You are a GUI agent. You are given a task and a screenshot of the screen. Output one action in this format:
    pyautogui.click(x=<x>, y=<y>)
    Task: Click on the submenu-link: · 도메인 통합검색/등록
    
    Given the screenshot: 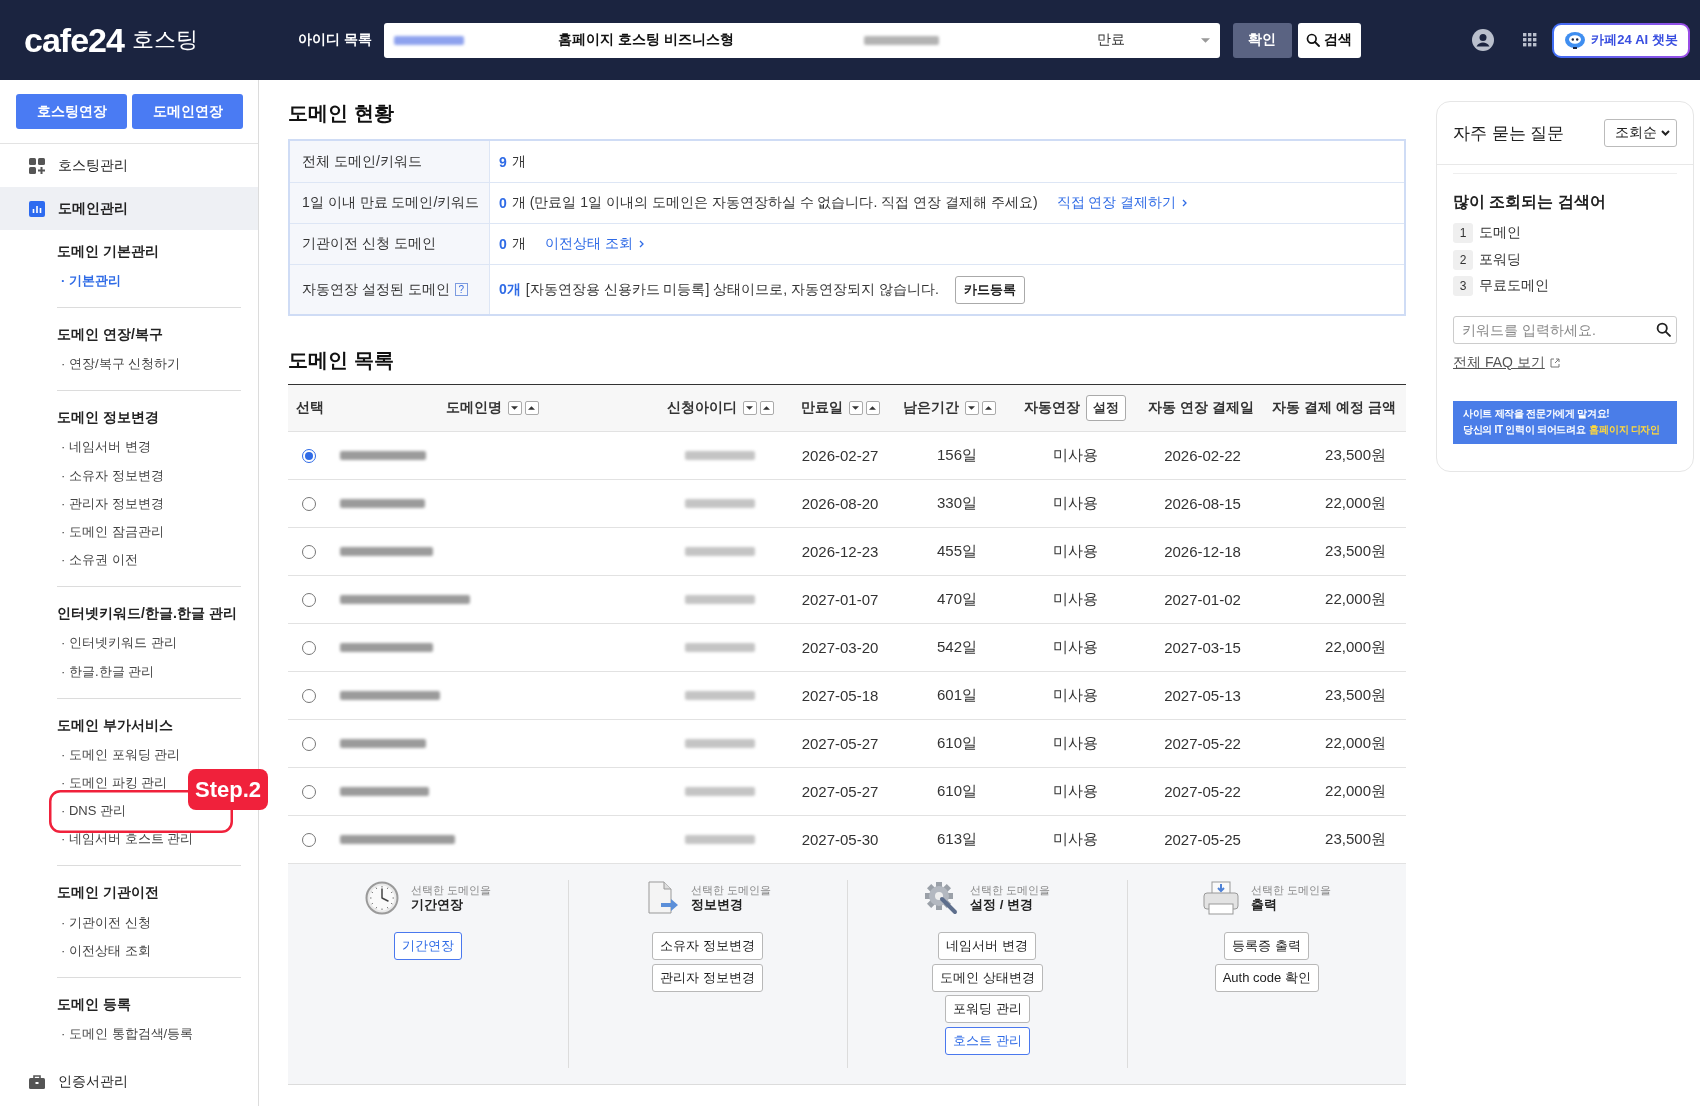 What is the action you would take?
    pyautogui.click(x=125, y=1033)
    